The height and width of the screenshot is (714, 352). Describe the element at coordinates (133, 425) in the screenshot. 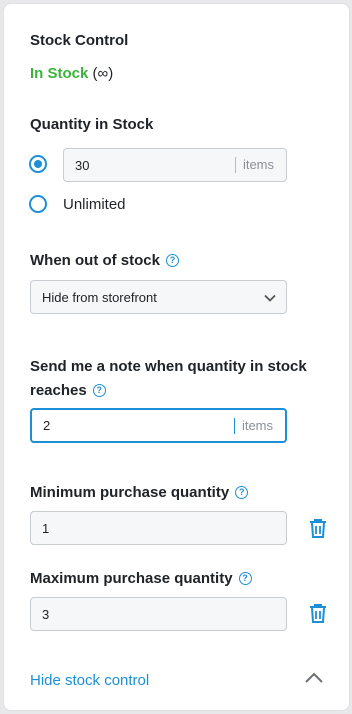

I see `notify-threshold-value: 2` at that location.